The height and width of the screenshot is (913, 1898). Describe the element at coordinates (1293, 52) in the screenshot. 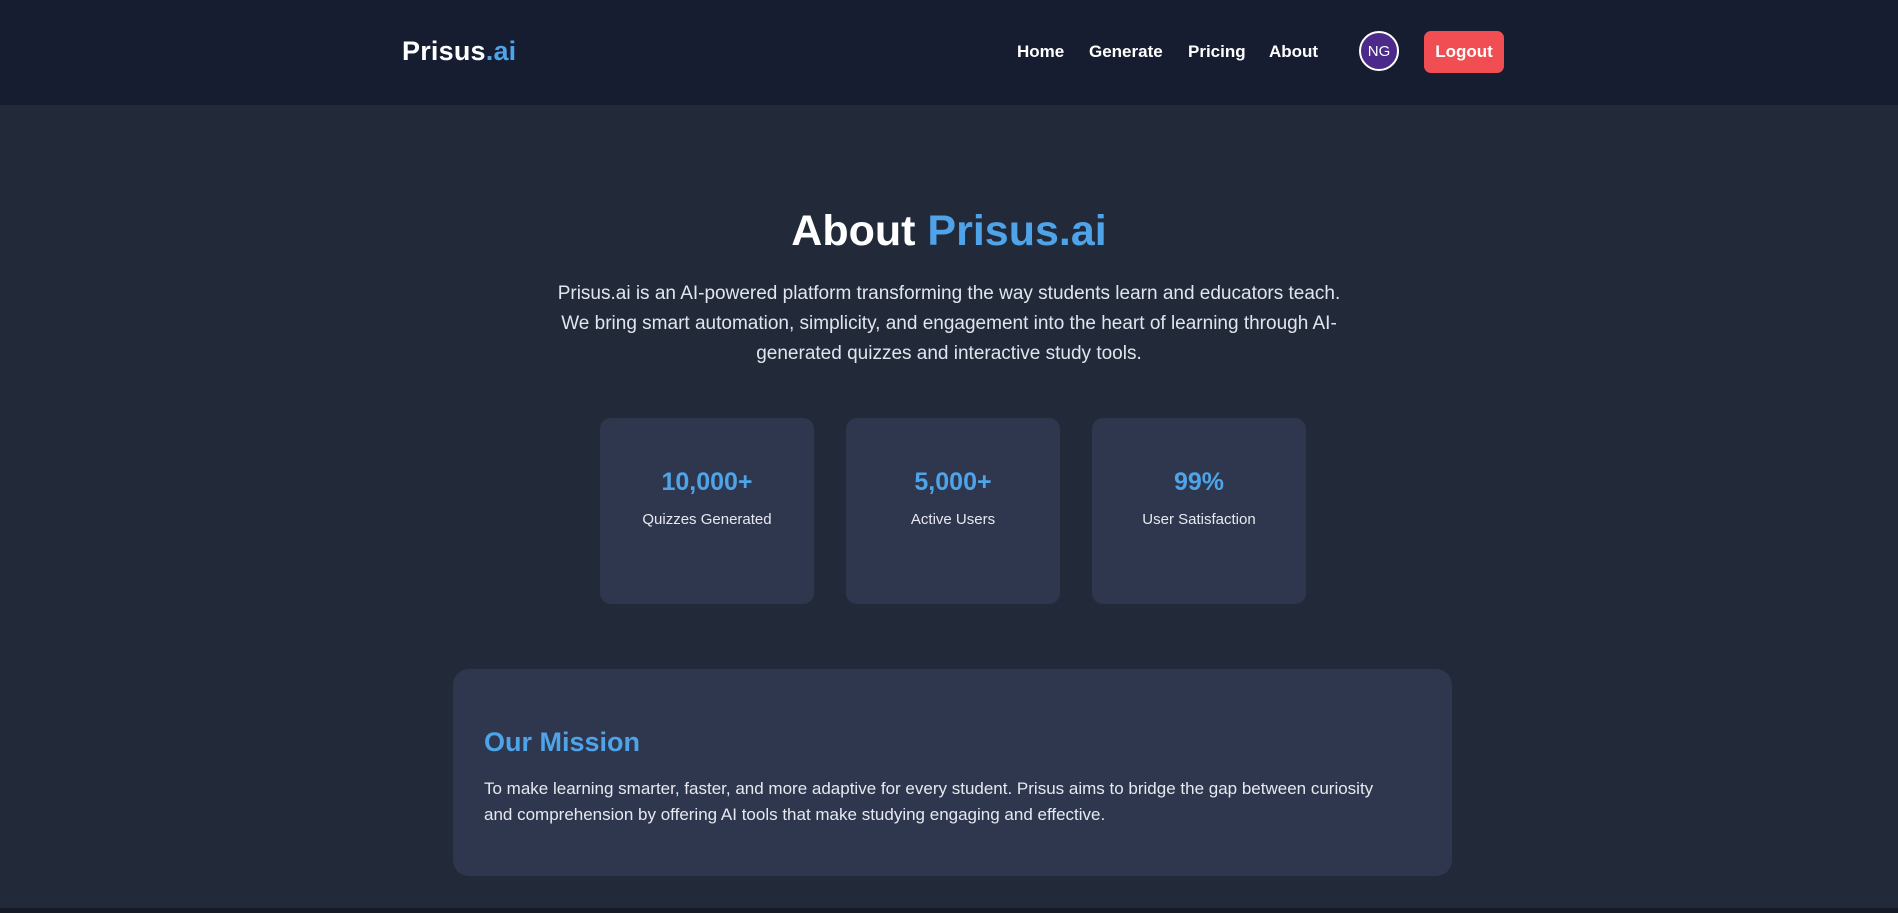

I see `nav-link-about: About` at that location.